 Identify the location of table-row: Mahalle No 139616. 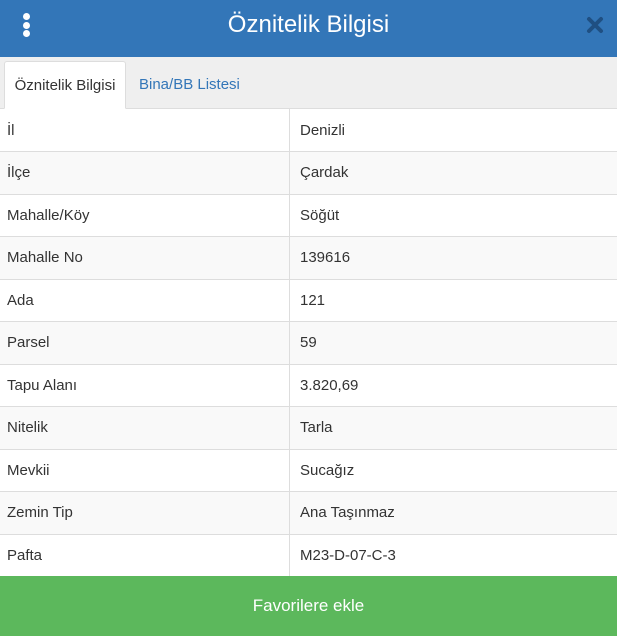
(308, 257).